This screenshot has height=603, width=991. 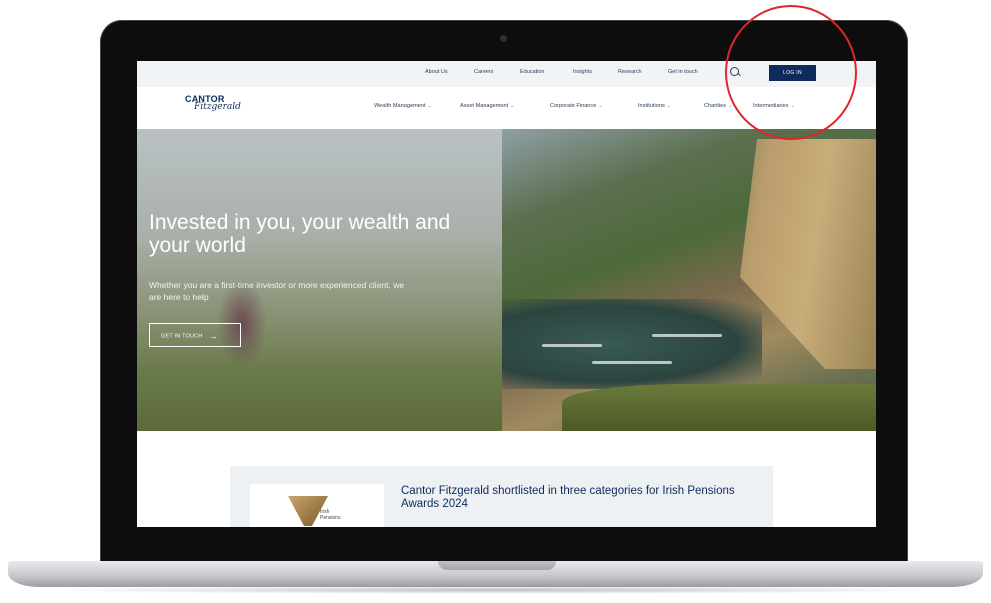 I want to click on nav-label: Charities, so click(x=715, y=106).